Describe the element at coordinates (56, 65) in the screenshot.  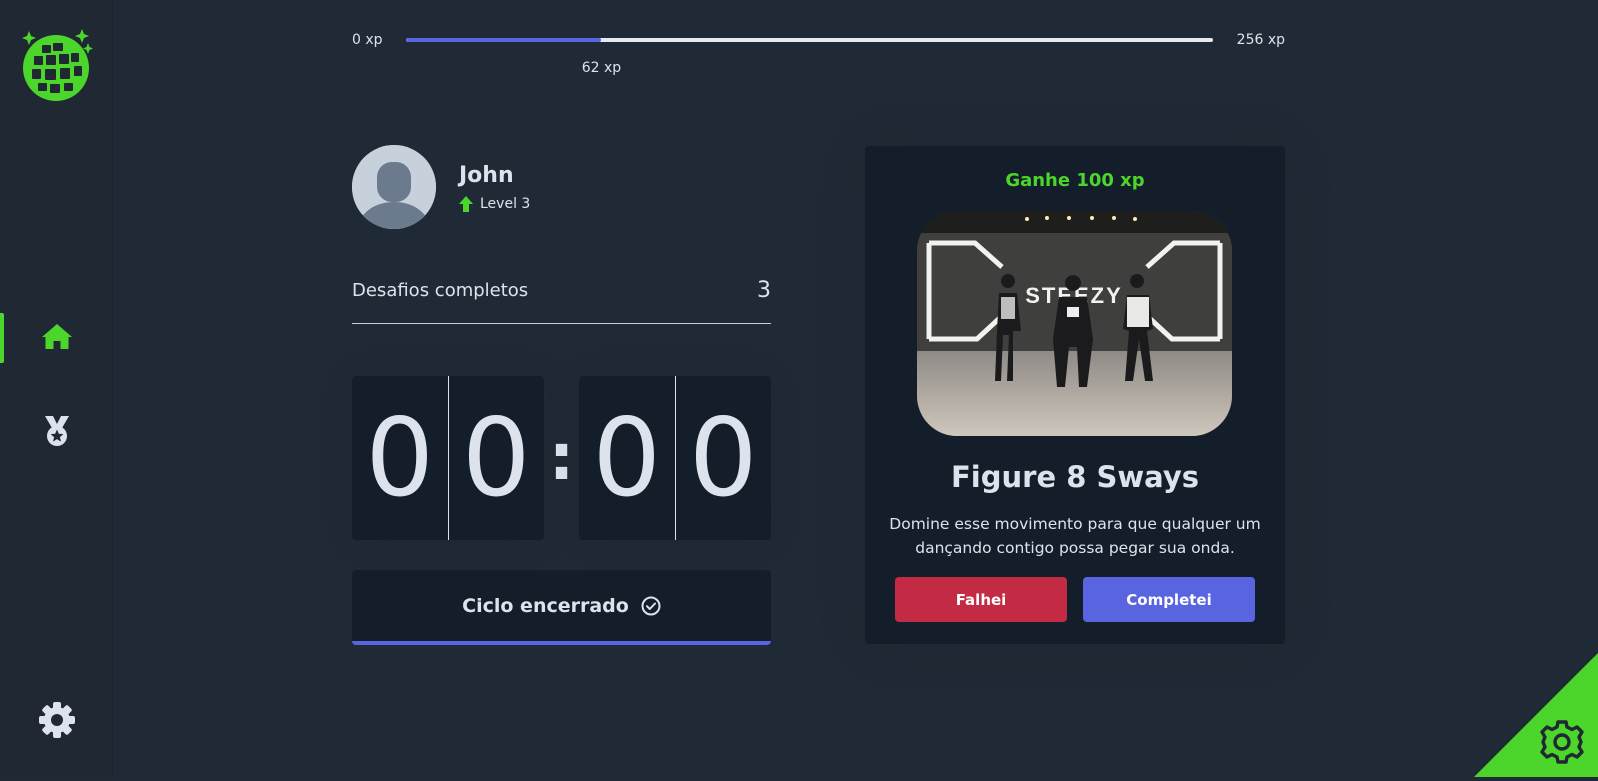
I see `disco-ball-logo` at that location.